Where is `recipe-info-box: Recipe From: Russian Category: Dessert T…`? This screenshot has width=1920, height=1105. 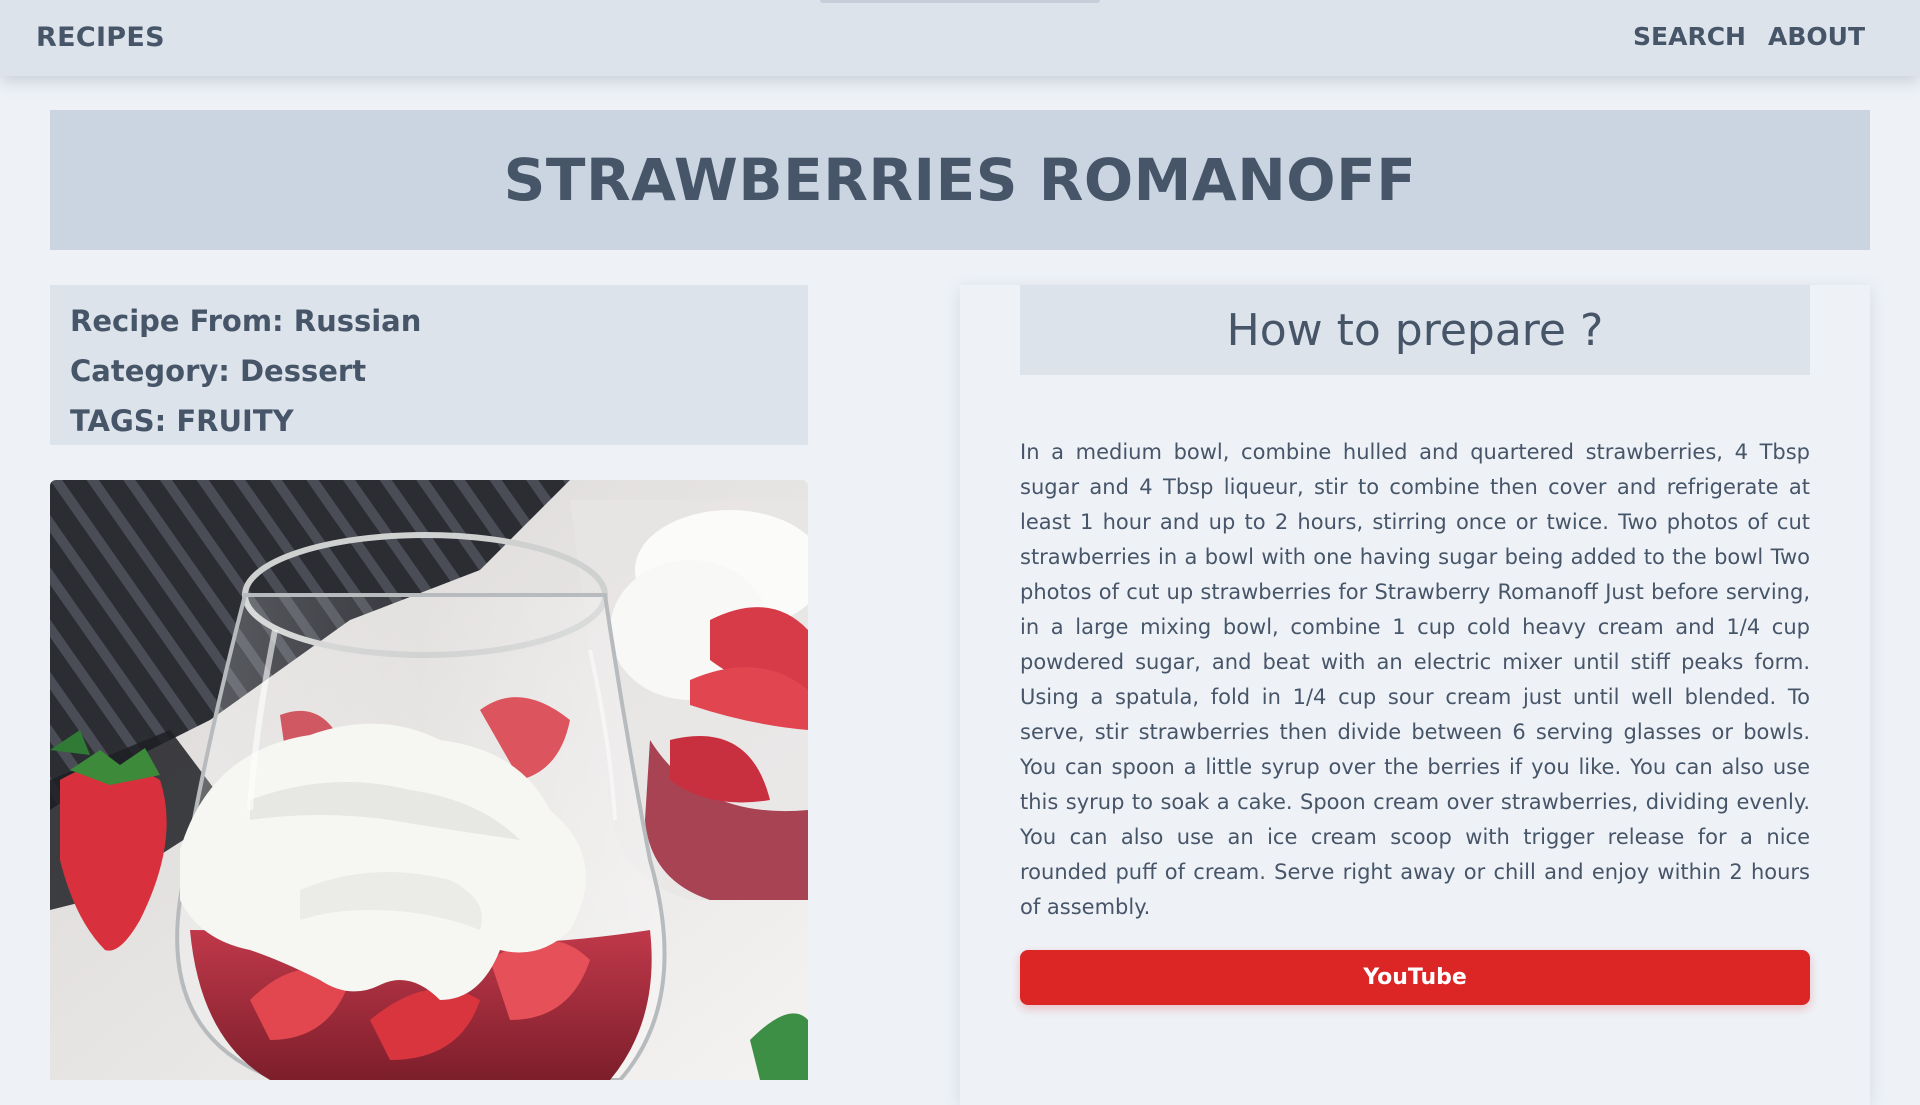
recipe-info-box: Recipe From: Russian Category: Dessert T… is located at coordinates (429, 365).